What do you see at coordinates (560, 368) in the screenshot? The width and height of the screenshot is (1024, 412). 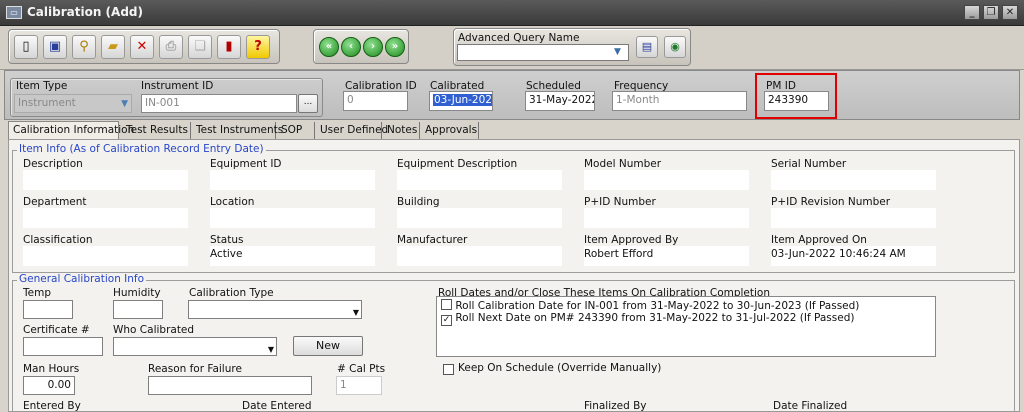 I see `keep-on-schedule-label: Keep On Schedule (Override Manually)` at bounding box center [560, 368].